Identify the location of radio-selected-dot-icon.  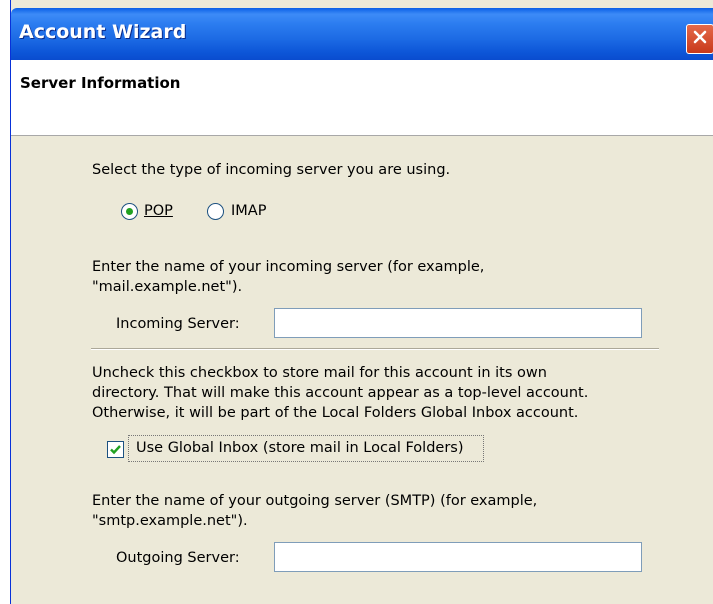
(129, 211).